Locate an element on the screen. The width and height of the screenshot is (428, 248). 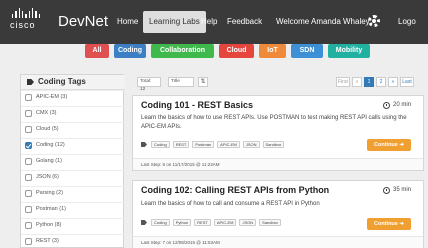
category-coding: Coding is located at coordinates (130, 51).